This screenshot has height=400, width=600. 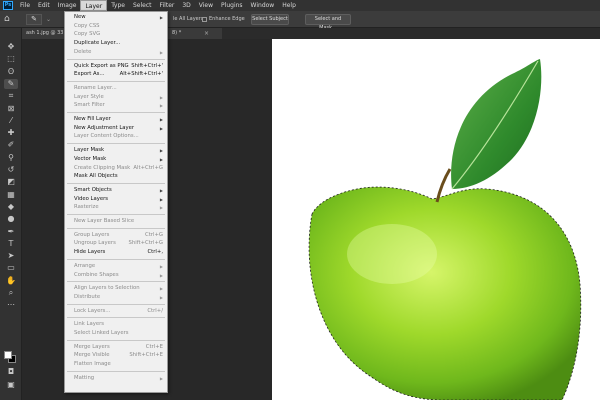 What do you see at coordinates (116, 243) in the screenshot?
I see `menu-item-ungroup-layers: Ungroup Layers Shift+Ctrl+G` at bounding box center [116, 243].